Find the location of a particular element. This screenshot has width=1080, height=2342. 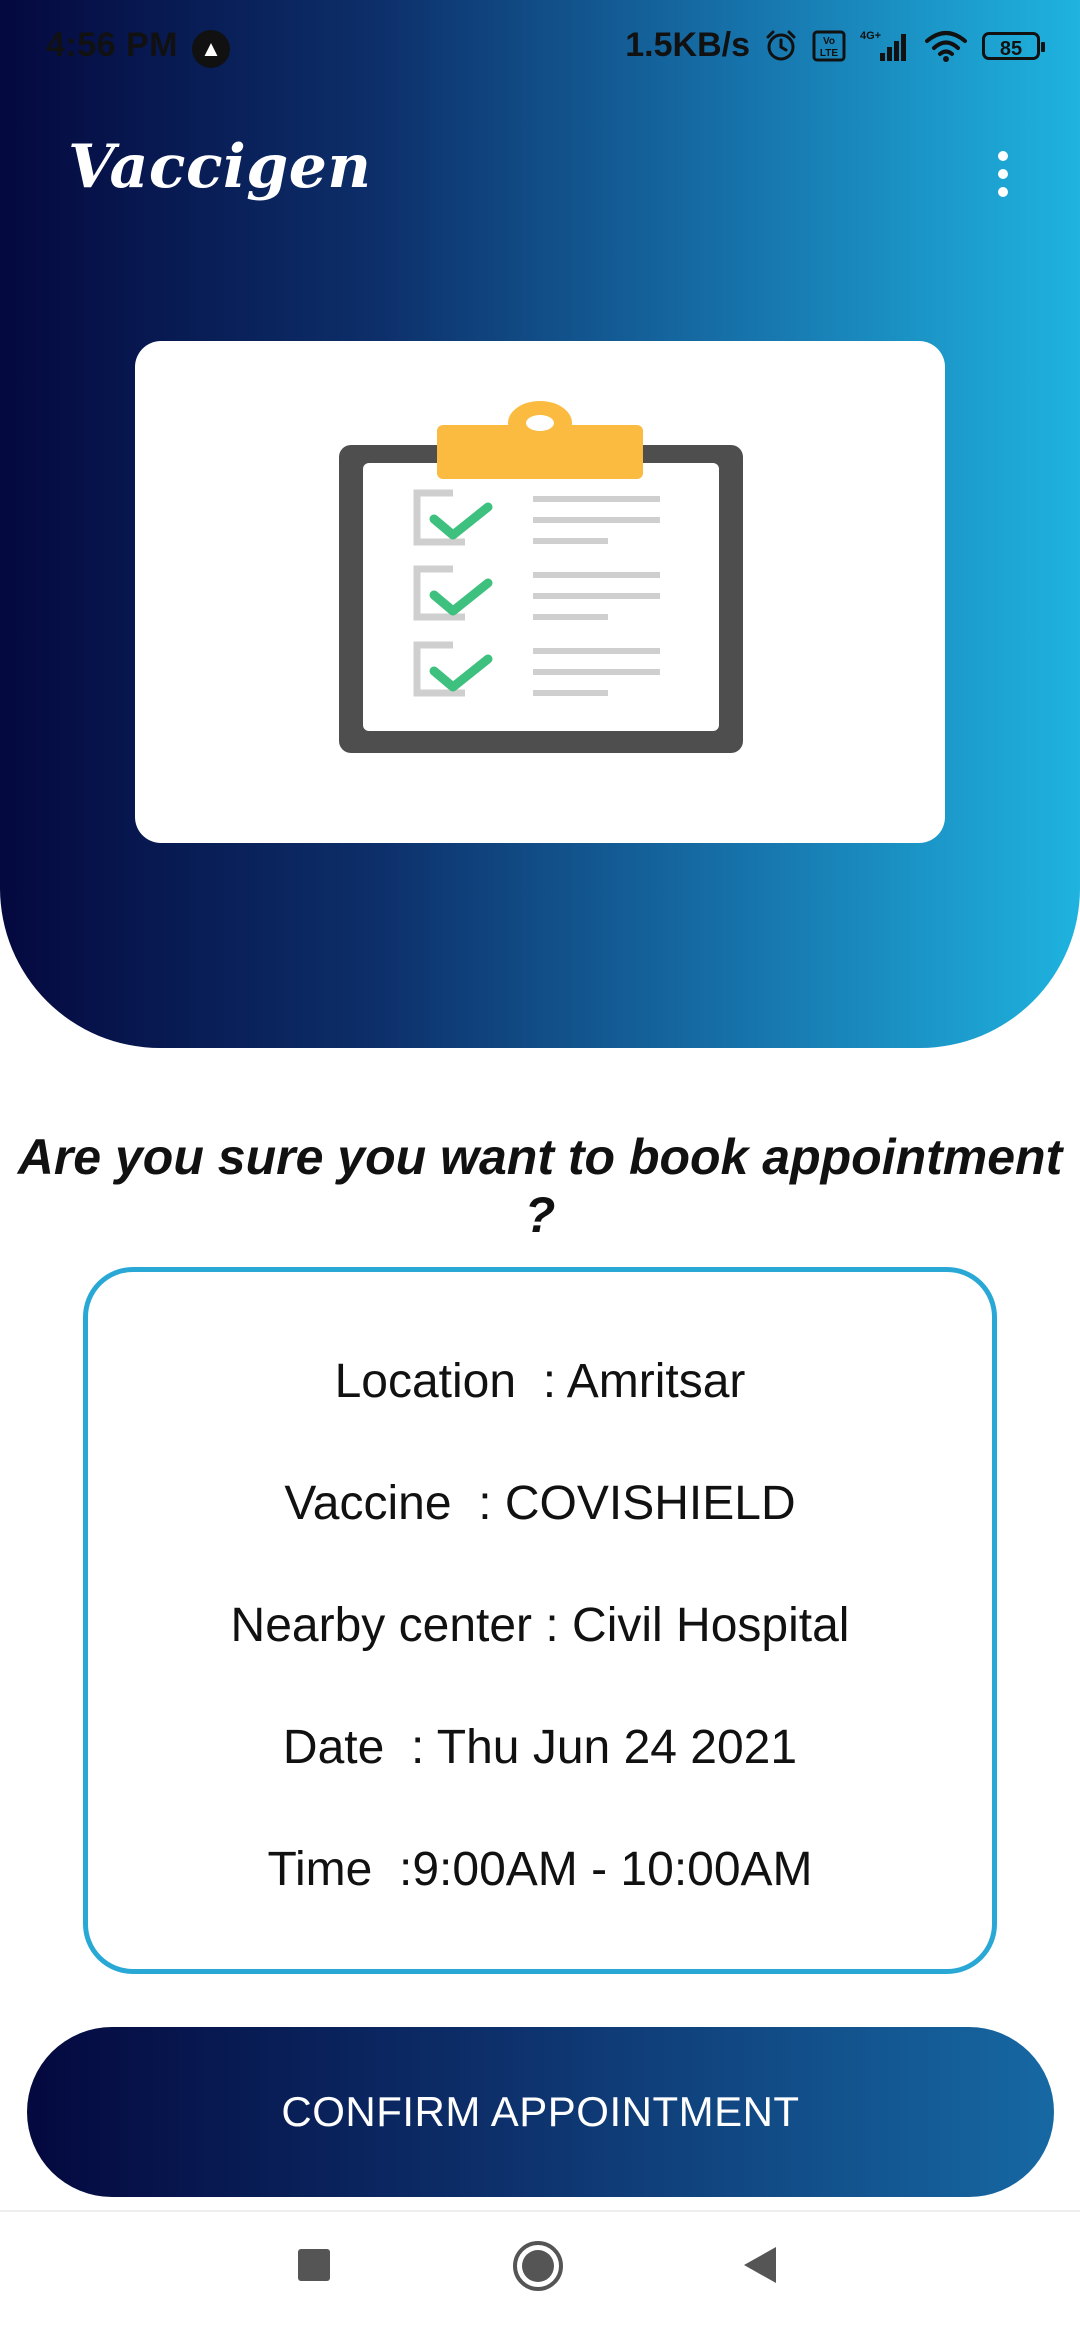

clipboard-checklist-icon is located at coordinates (541, 577).